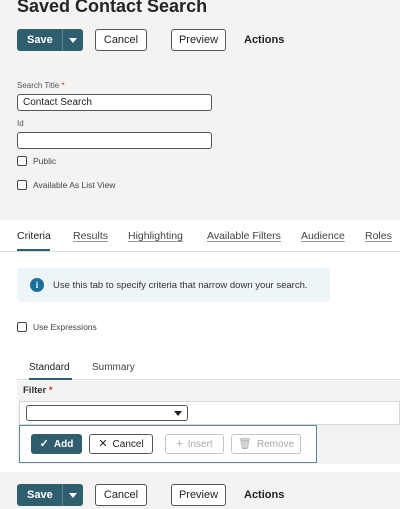 This screenshot has width=400, height=509. I want to click on id-input, so click(114, 140).